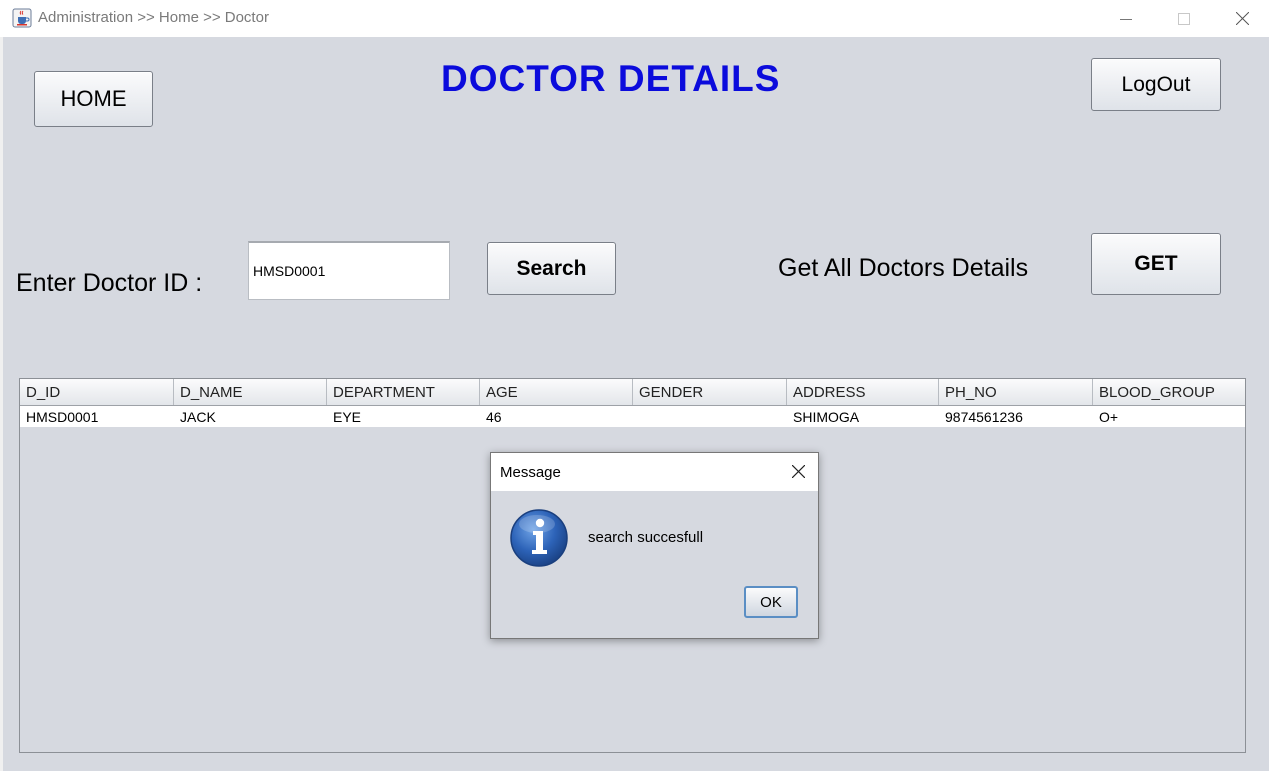 This screenshot has height=771, width=1269. Describe the element at coordinates (826, 417) in the screenshot. I see `cell-address: SHIMOGA` at that location.